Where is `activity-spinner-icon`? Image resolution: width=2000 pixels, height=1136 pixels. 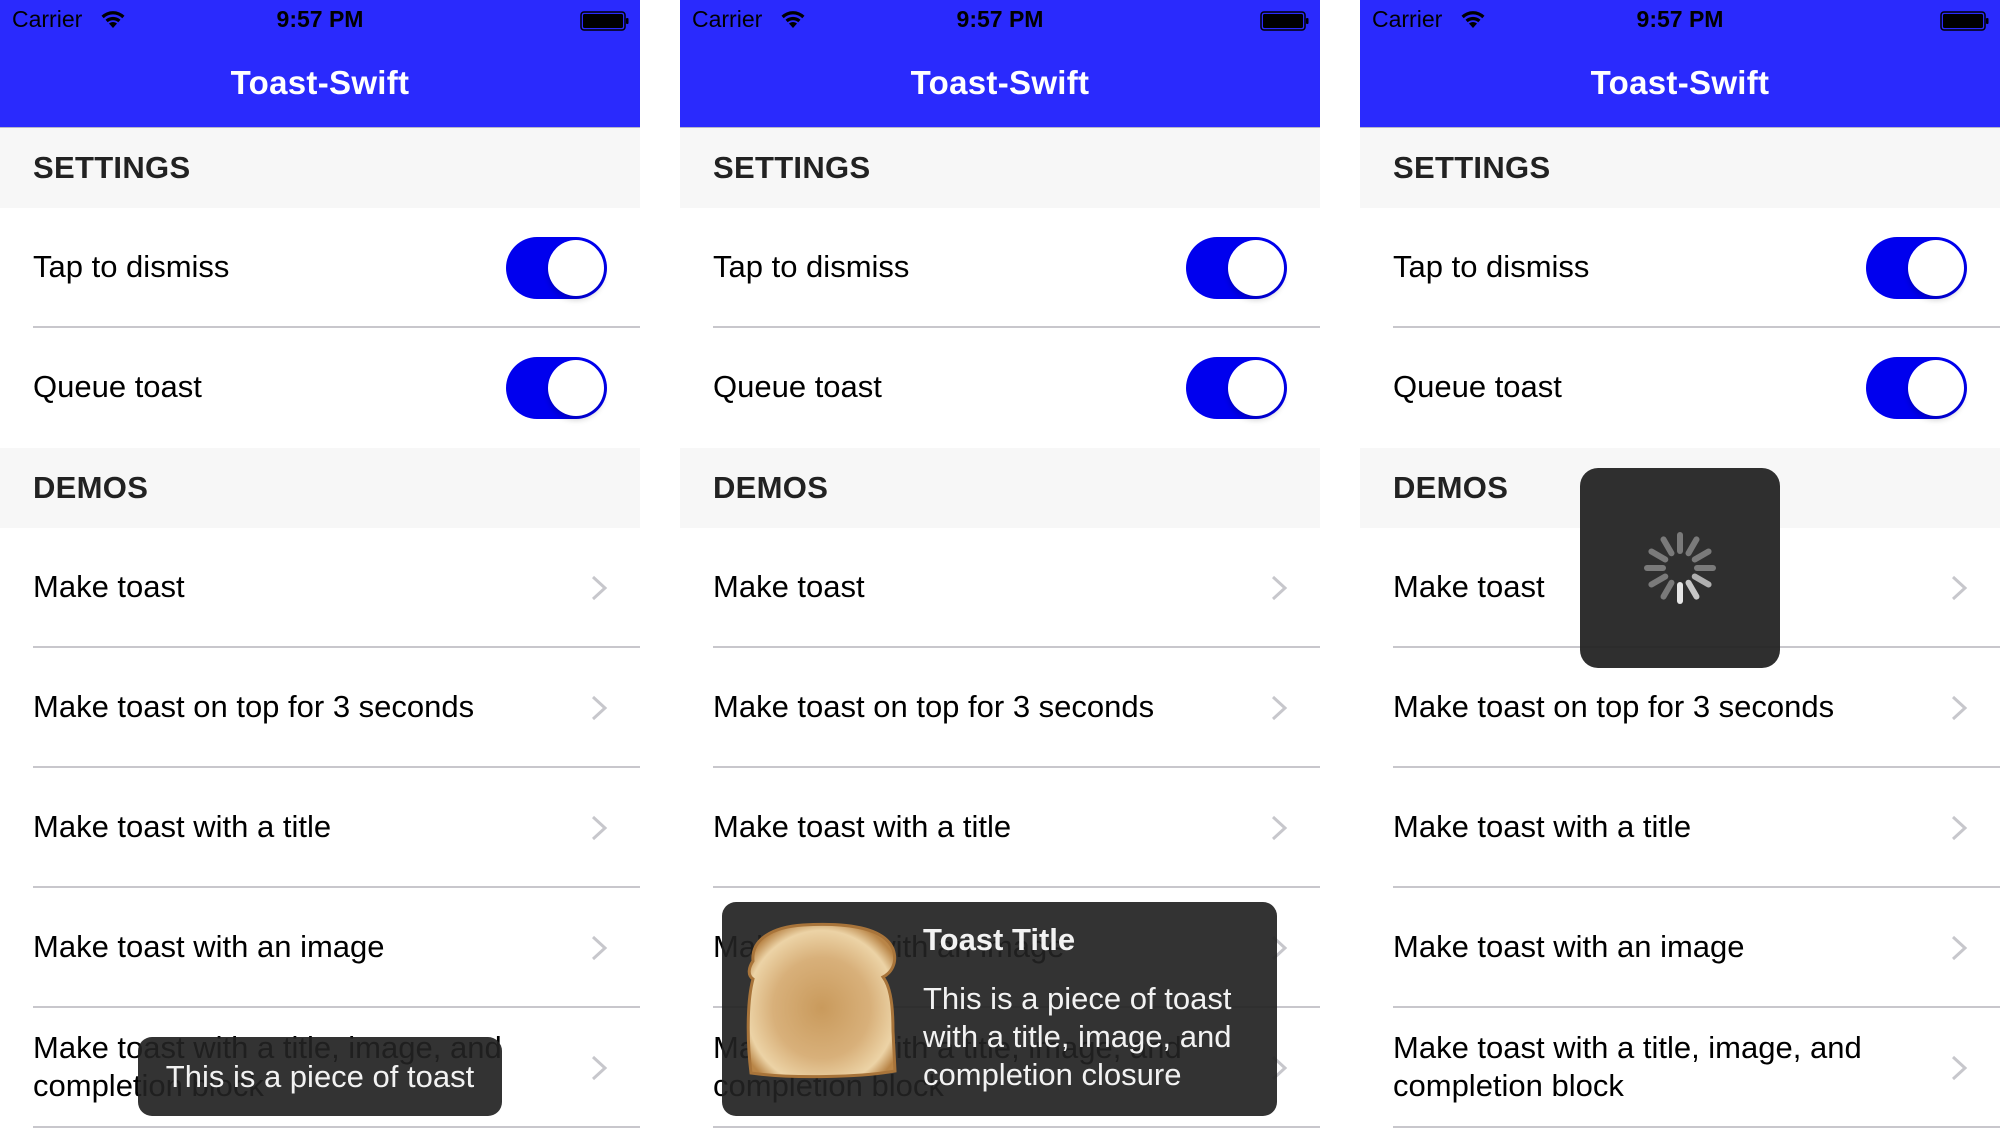
activity-spinner-icon is located at coordinates (1680, 568).